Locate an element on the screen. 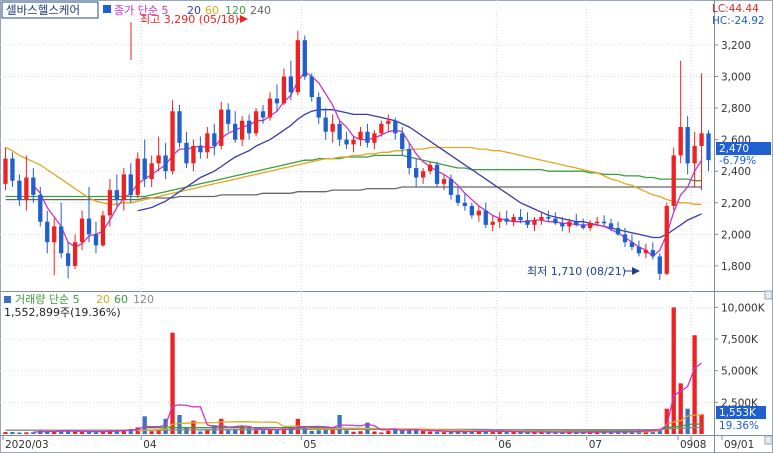 This screenshot has height=453, width=773. price-tick-label: 2,200 is located at coordinates (736, 204).